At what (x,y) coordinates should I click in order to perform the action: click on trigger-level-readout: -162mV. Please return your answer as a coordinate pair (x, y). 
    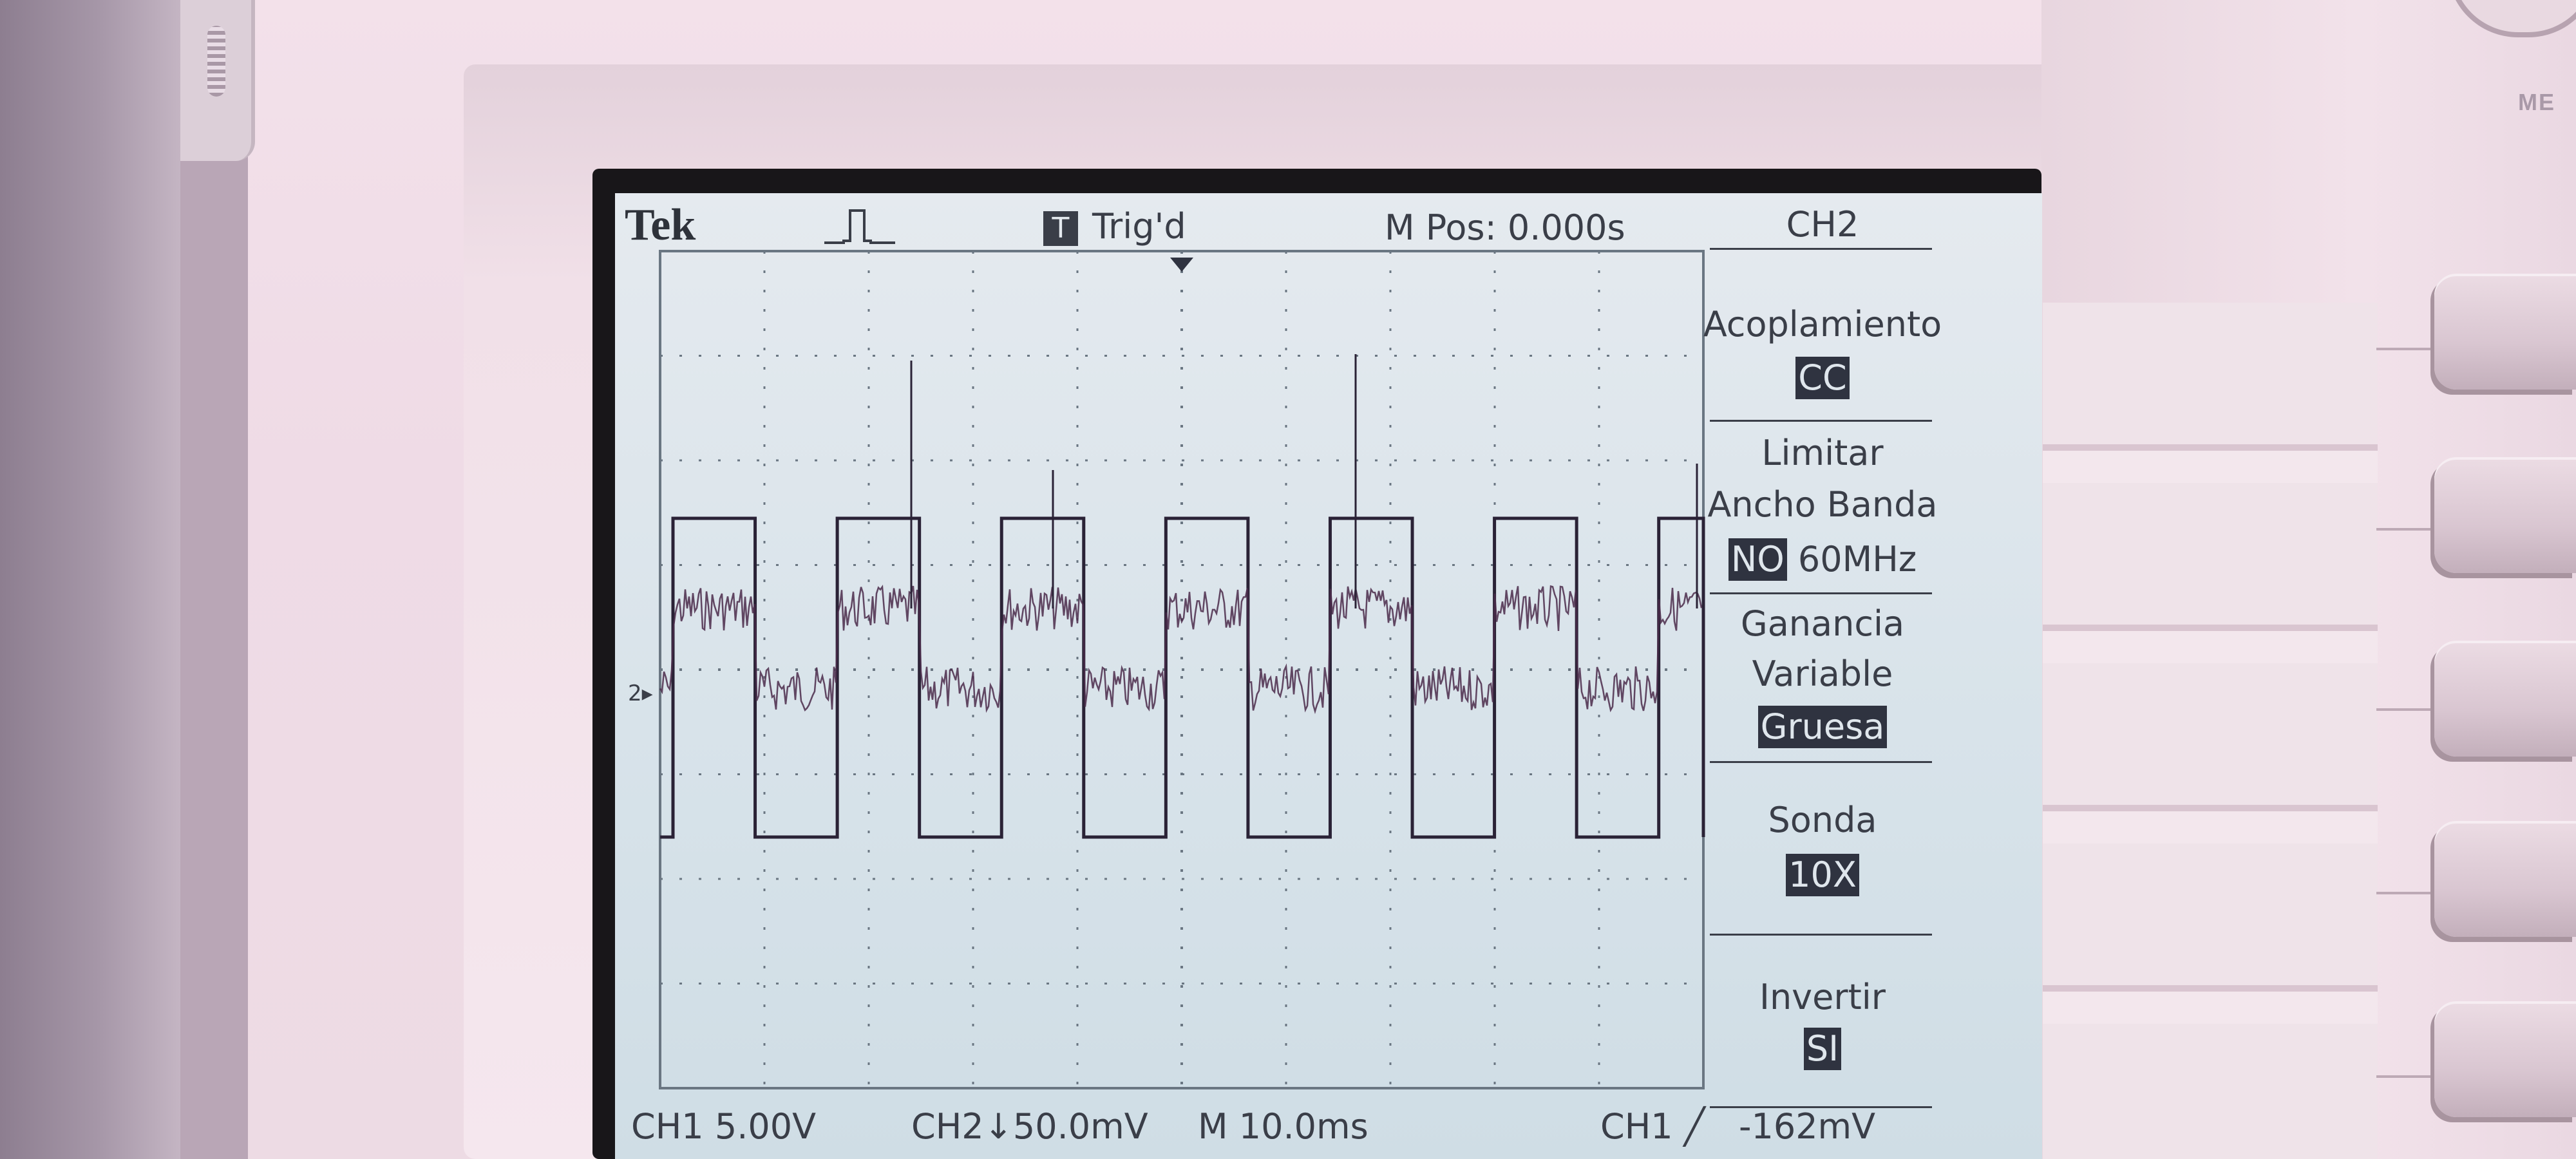
    Looking at the image, I should click on (1807, 1126).